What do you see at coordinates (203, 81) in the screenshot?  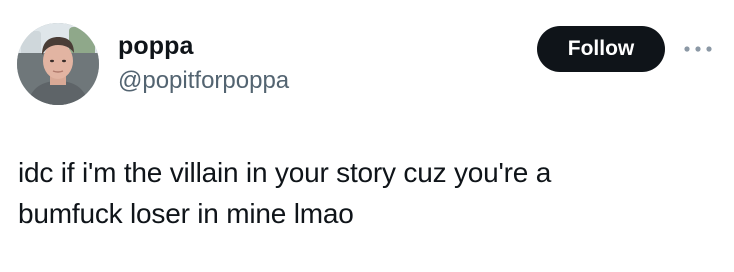 I see `user-handle: @popitforpoppa` at bounding box center [203, 81].